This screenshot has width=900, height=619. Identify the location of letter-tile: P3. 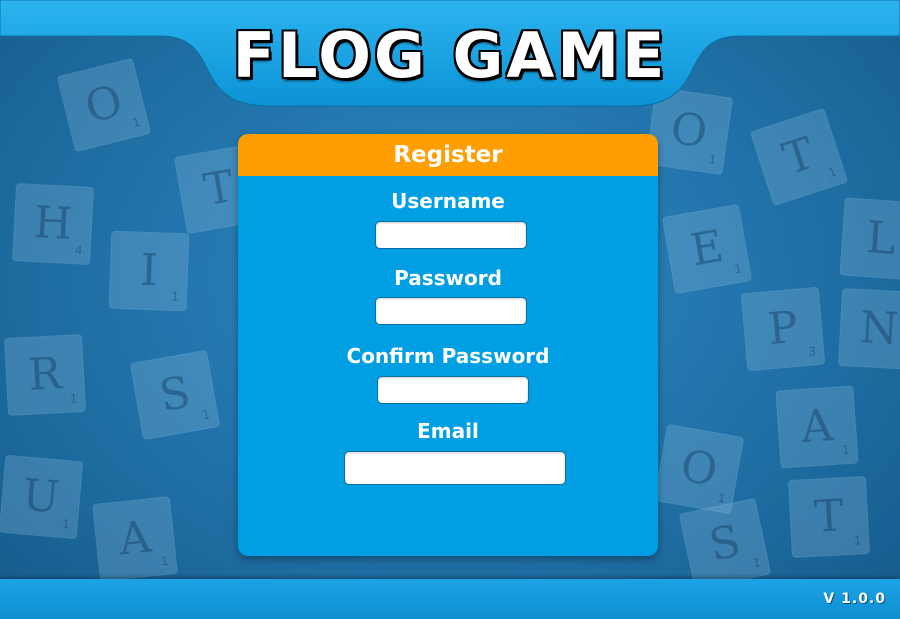
(783, 329).